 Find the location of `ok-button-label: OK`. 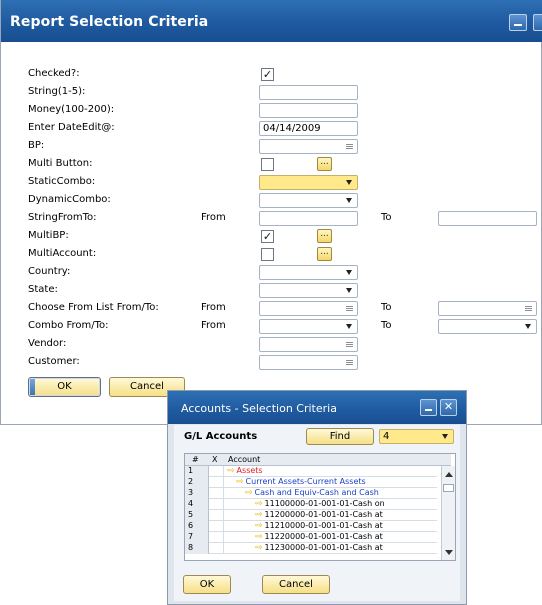

ok-button-label: OK is located at coordinates (64, 386).